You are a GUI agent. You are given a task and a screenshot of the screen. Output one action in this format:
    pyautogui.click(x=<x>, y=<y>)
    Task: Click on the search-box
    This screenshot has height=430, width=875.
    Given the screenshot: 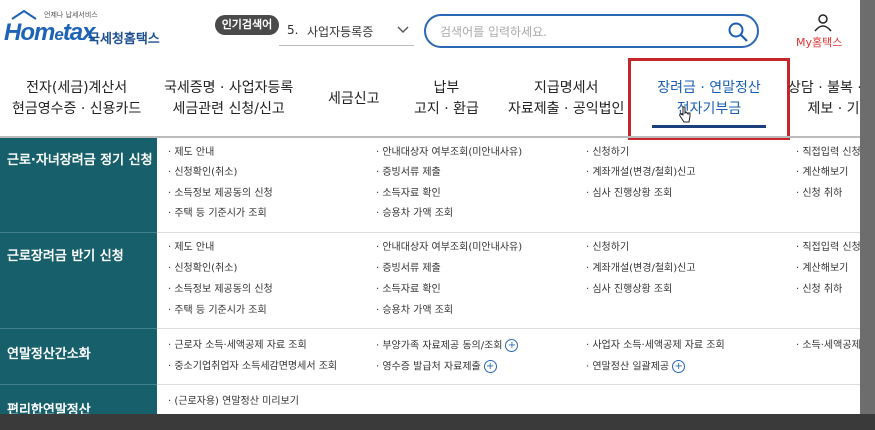 What is the action you would take?
    pyautogui.click(x=591, y=31)
    